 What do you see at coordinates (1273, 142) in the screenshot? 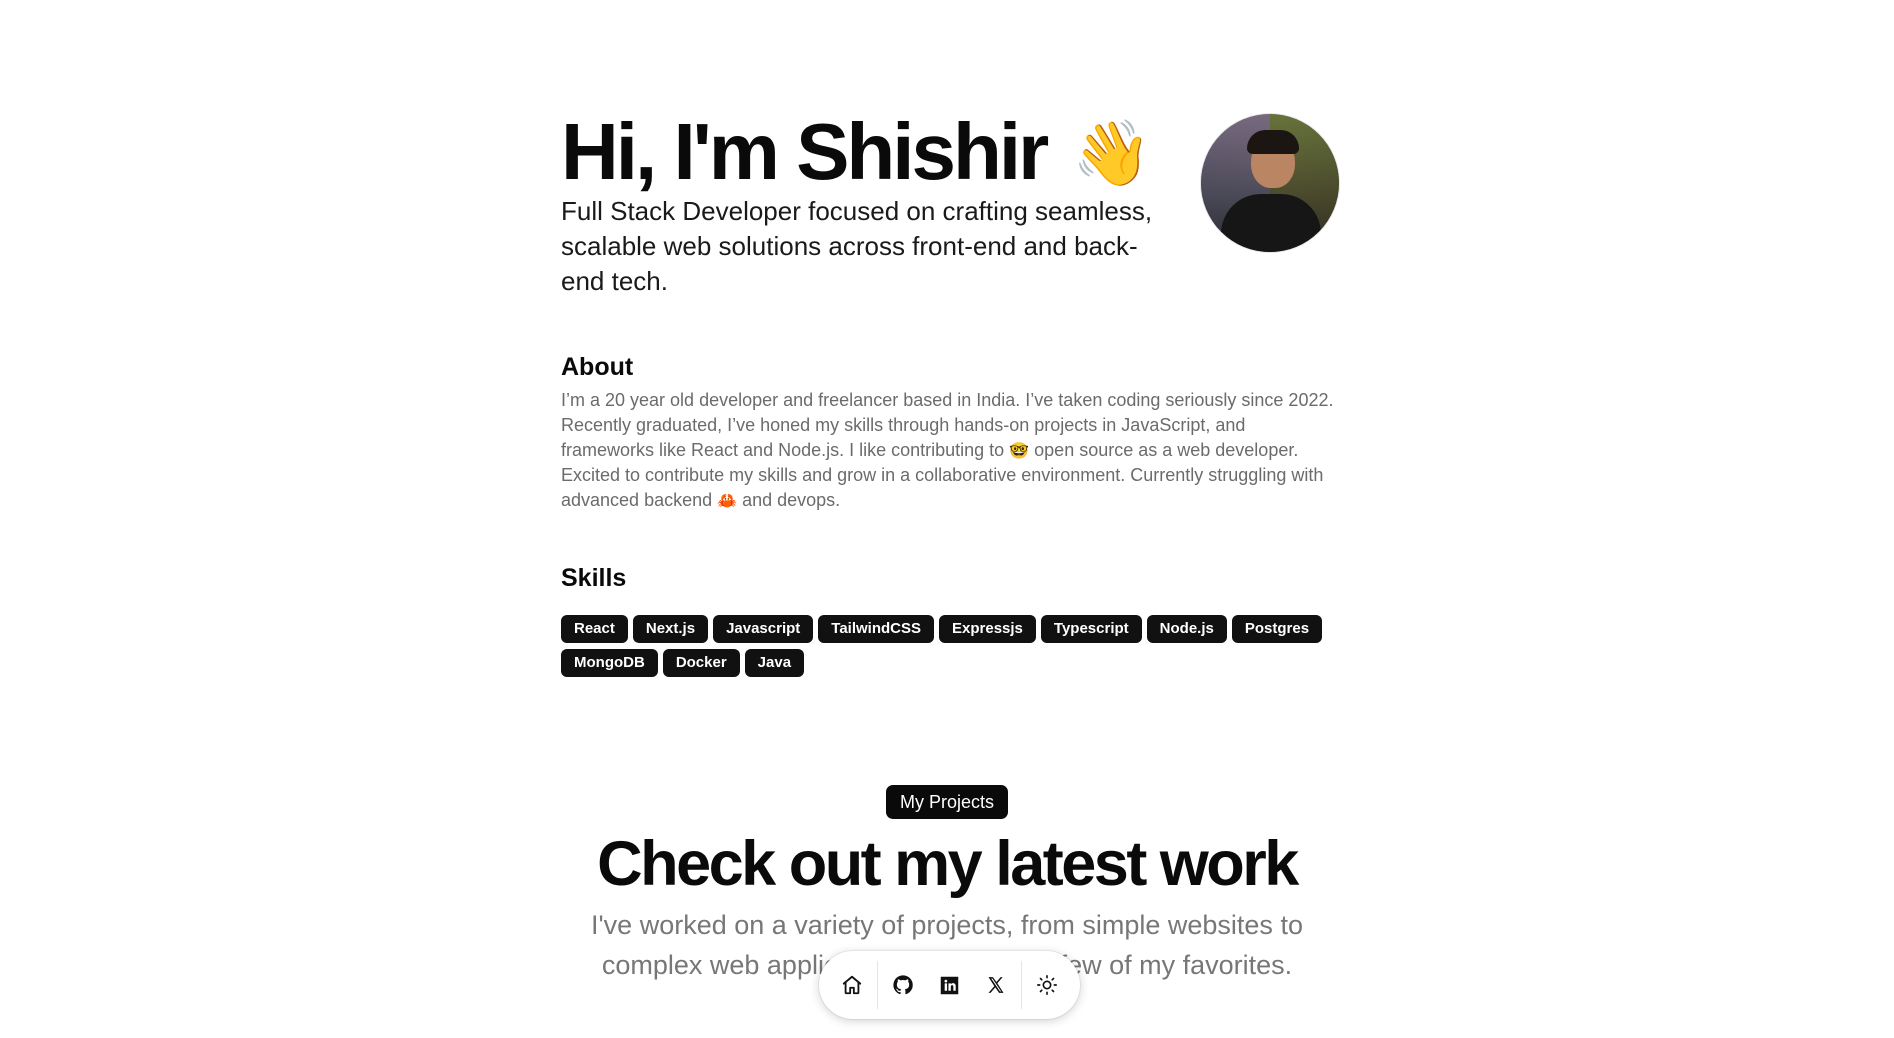
I see `avatar-hair` at bounding box center [1273, 142].